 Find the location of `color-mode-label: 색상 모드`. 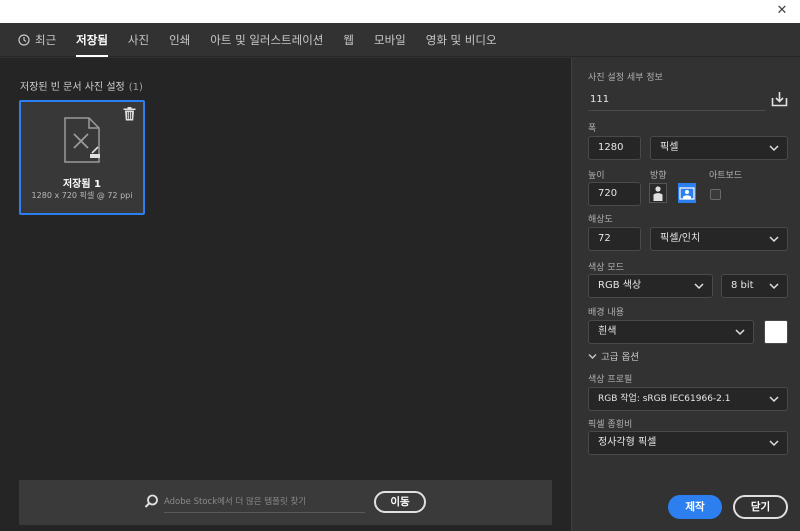

color-mode-label: 색상 모드 is located at coordinates (606, 268).